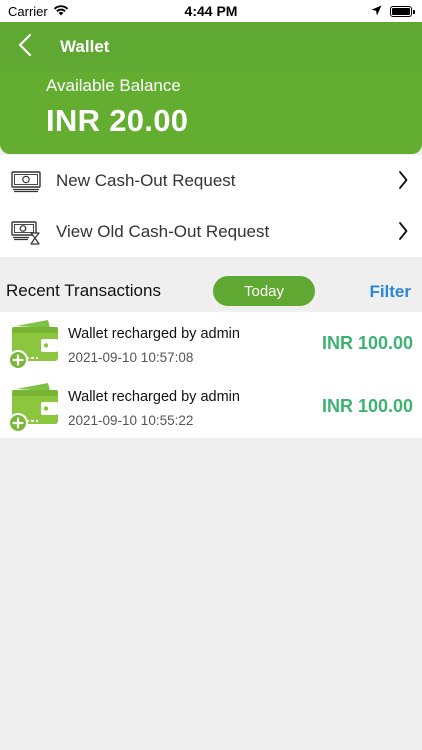  I want to click on status-right, so click(393, 11).